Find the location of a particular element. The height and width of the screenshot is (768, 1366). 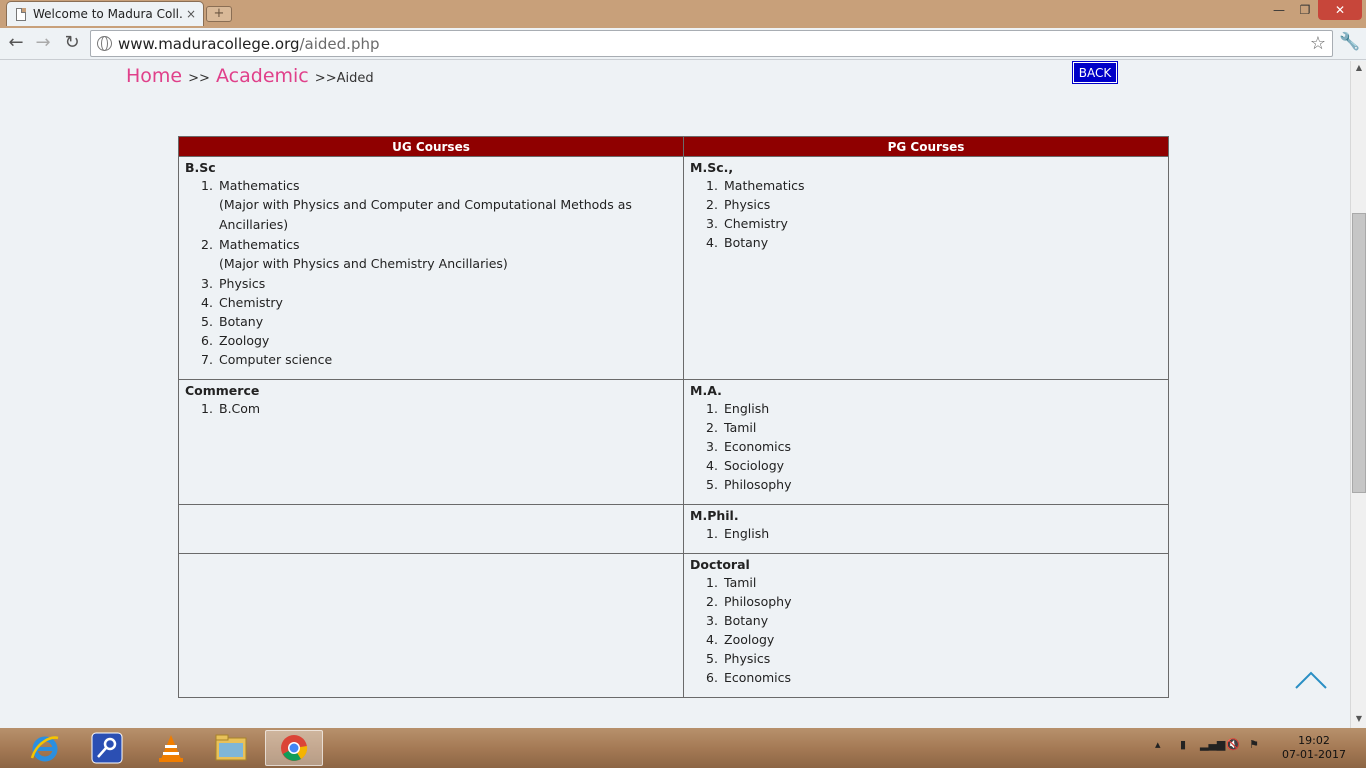

pg-cell: M.Phil. 1. English is located at coordinates (926, 529).